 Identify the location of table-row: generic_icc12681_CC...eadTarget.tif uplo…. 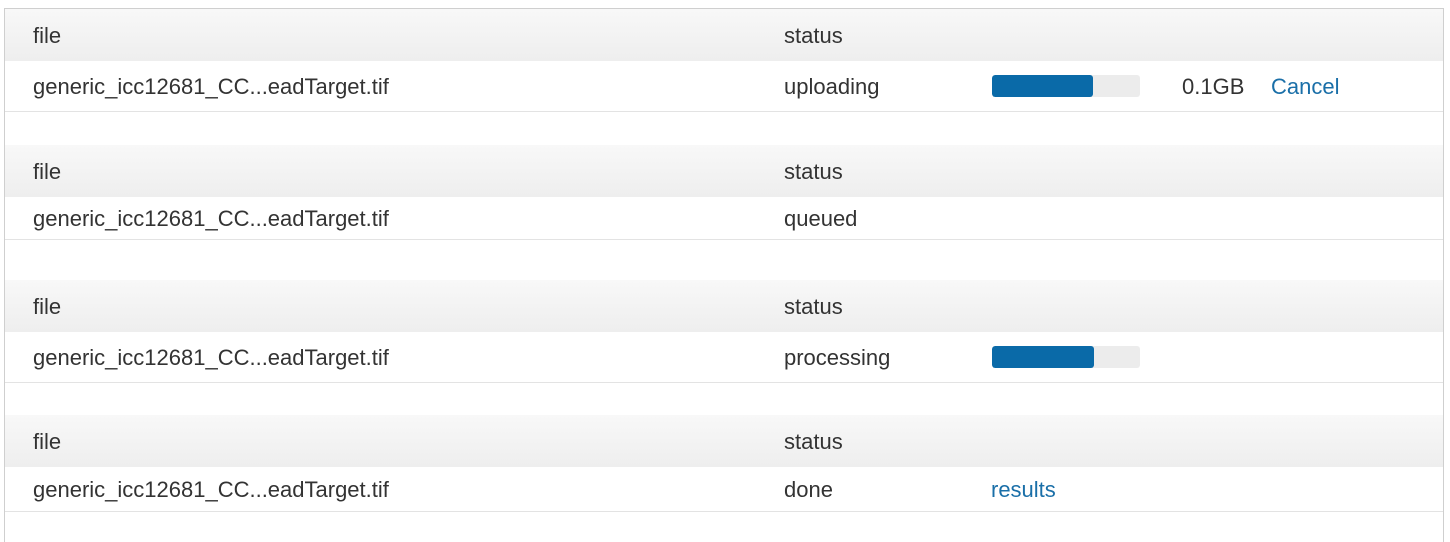
(724, 86).